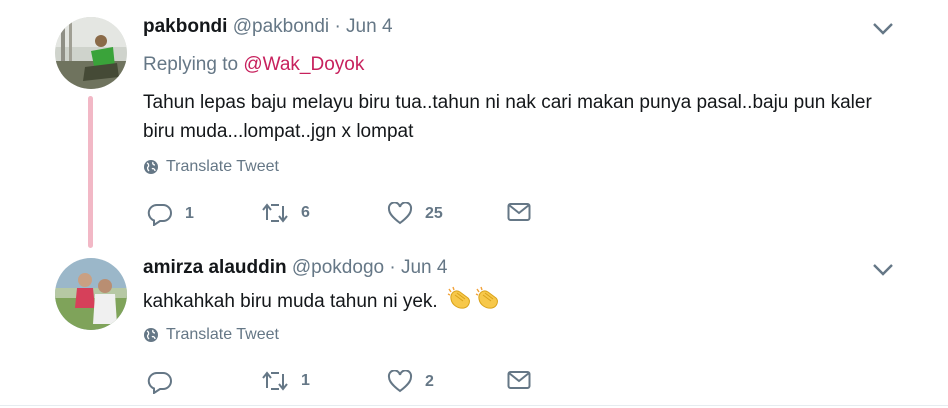 Image resolution: width=948 pixels, height=408 pixels. I want to click on like-count: 25, so click(434, 213).